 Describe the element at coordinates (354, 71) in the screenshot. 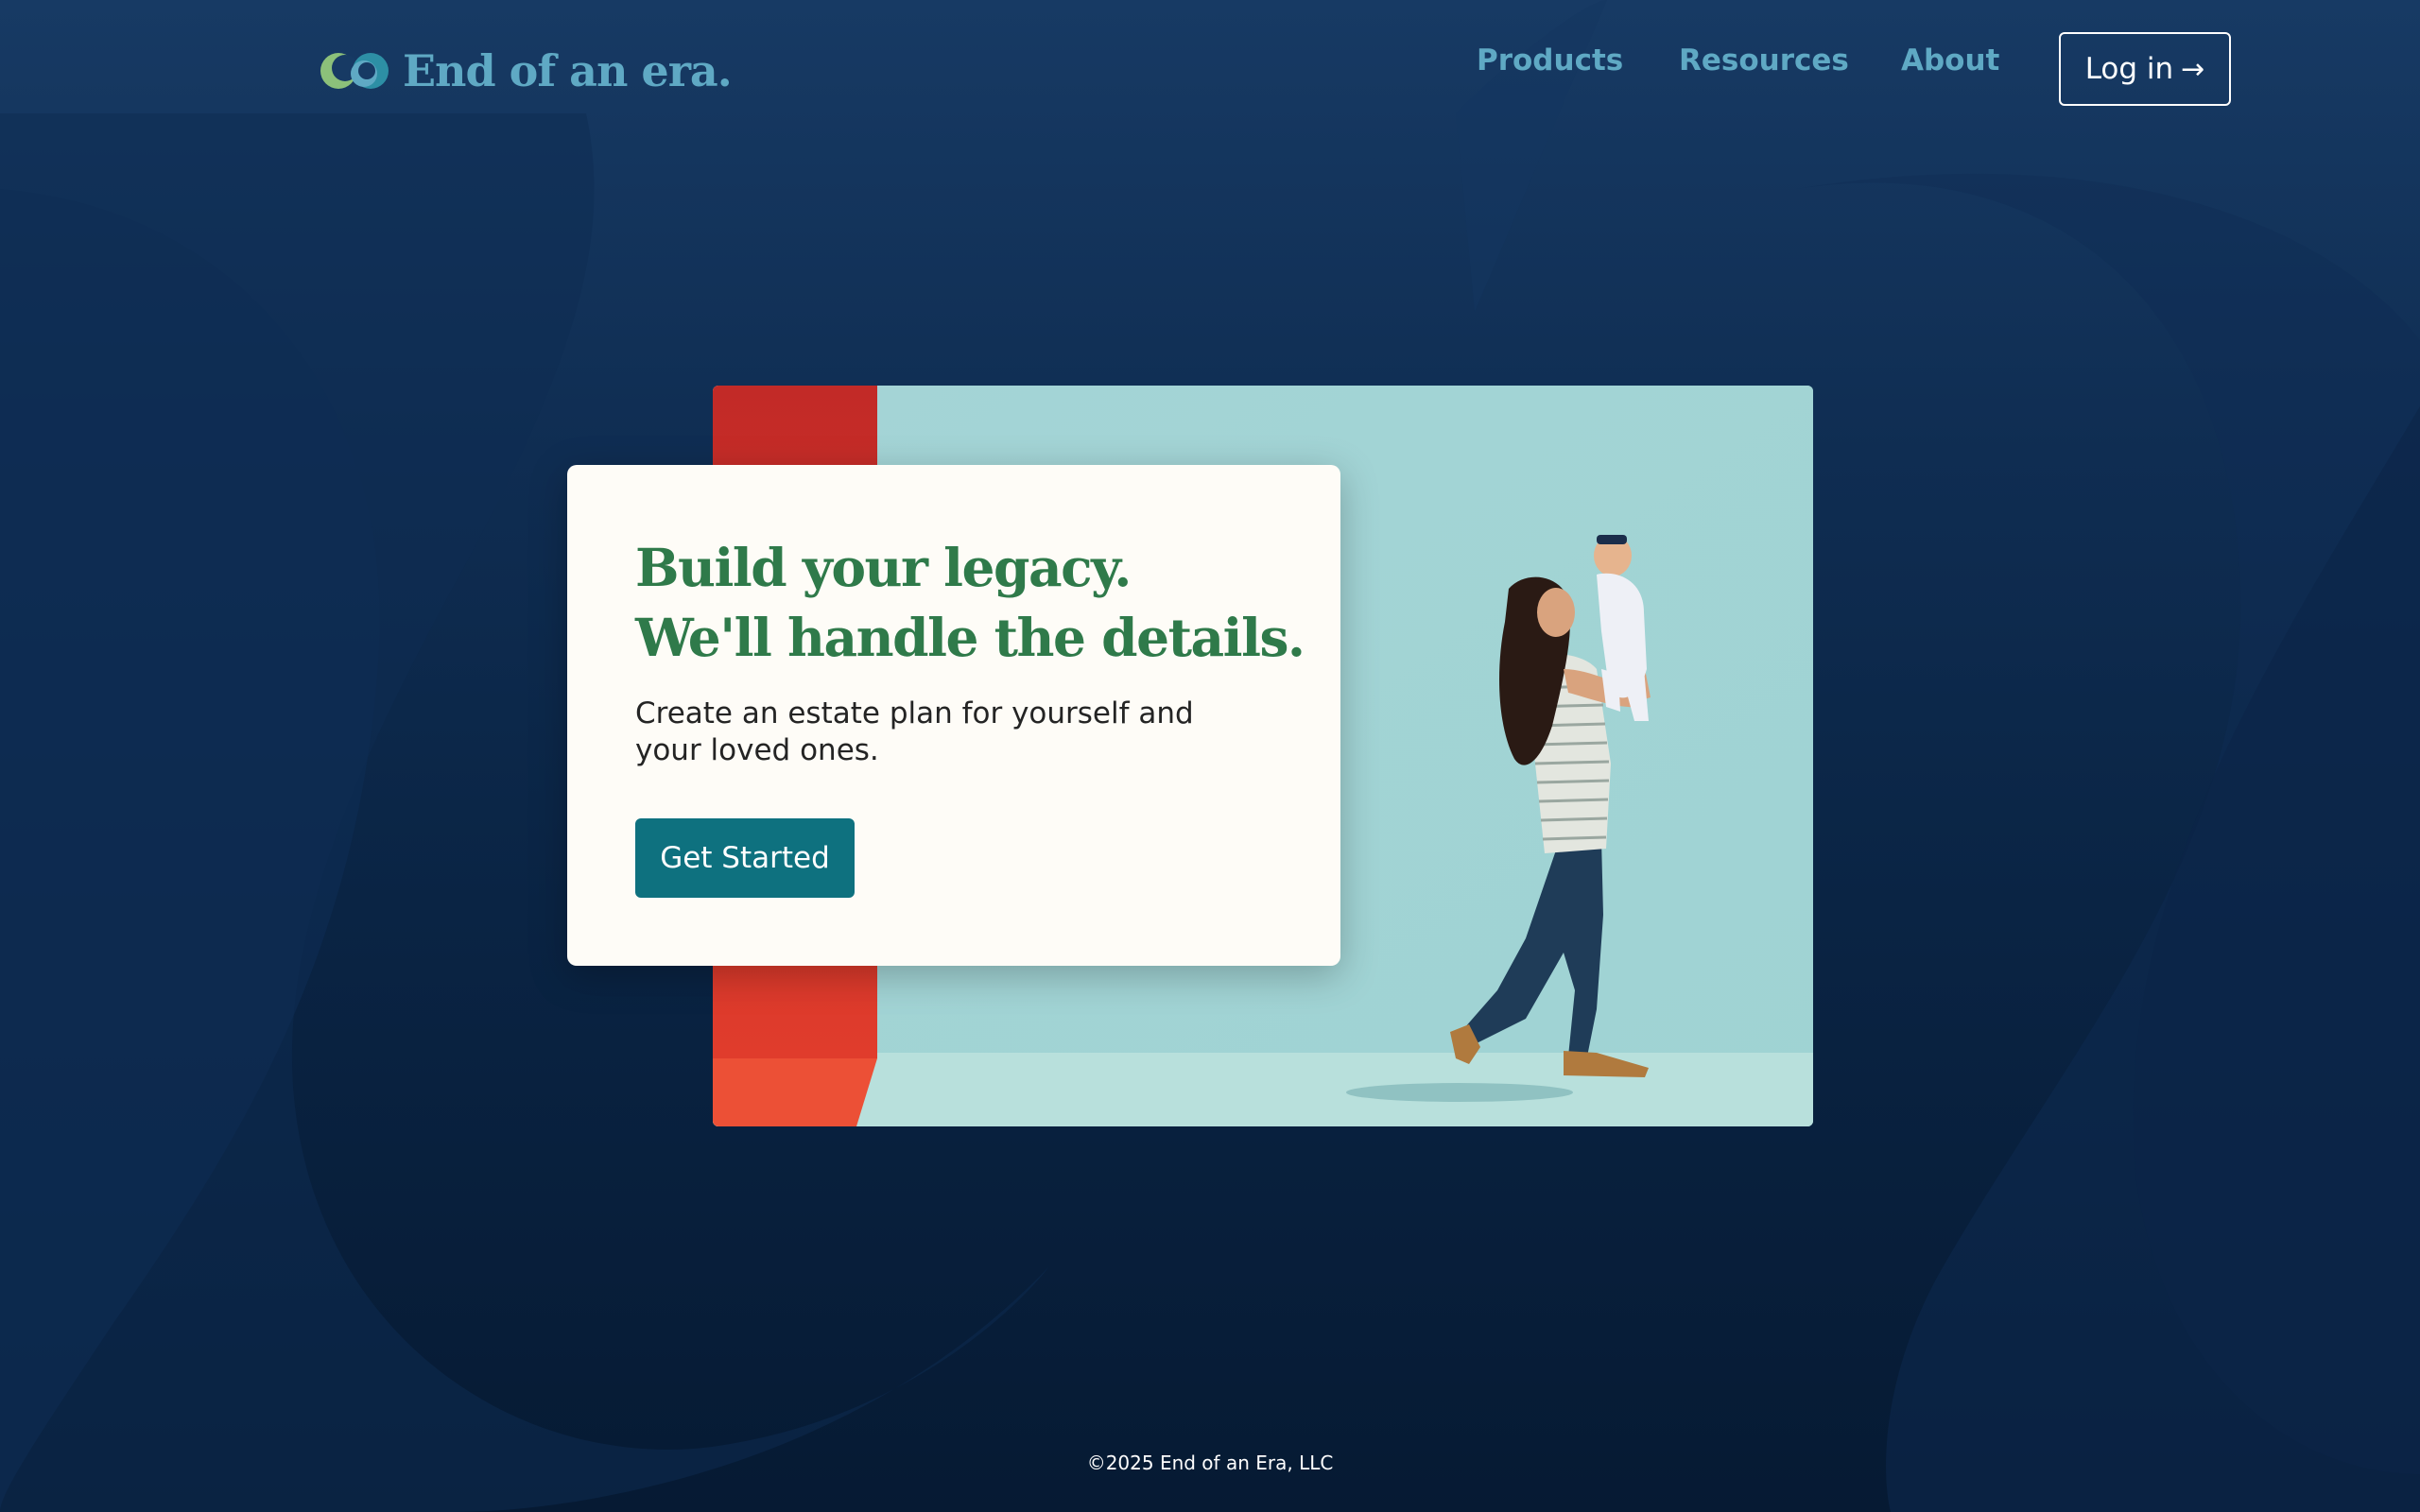

I see `infinity-loop-logo-icon` at that location.